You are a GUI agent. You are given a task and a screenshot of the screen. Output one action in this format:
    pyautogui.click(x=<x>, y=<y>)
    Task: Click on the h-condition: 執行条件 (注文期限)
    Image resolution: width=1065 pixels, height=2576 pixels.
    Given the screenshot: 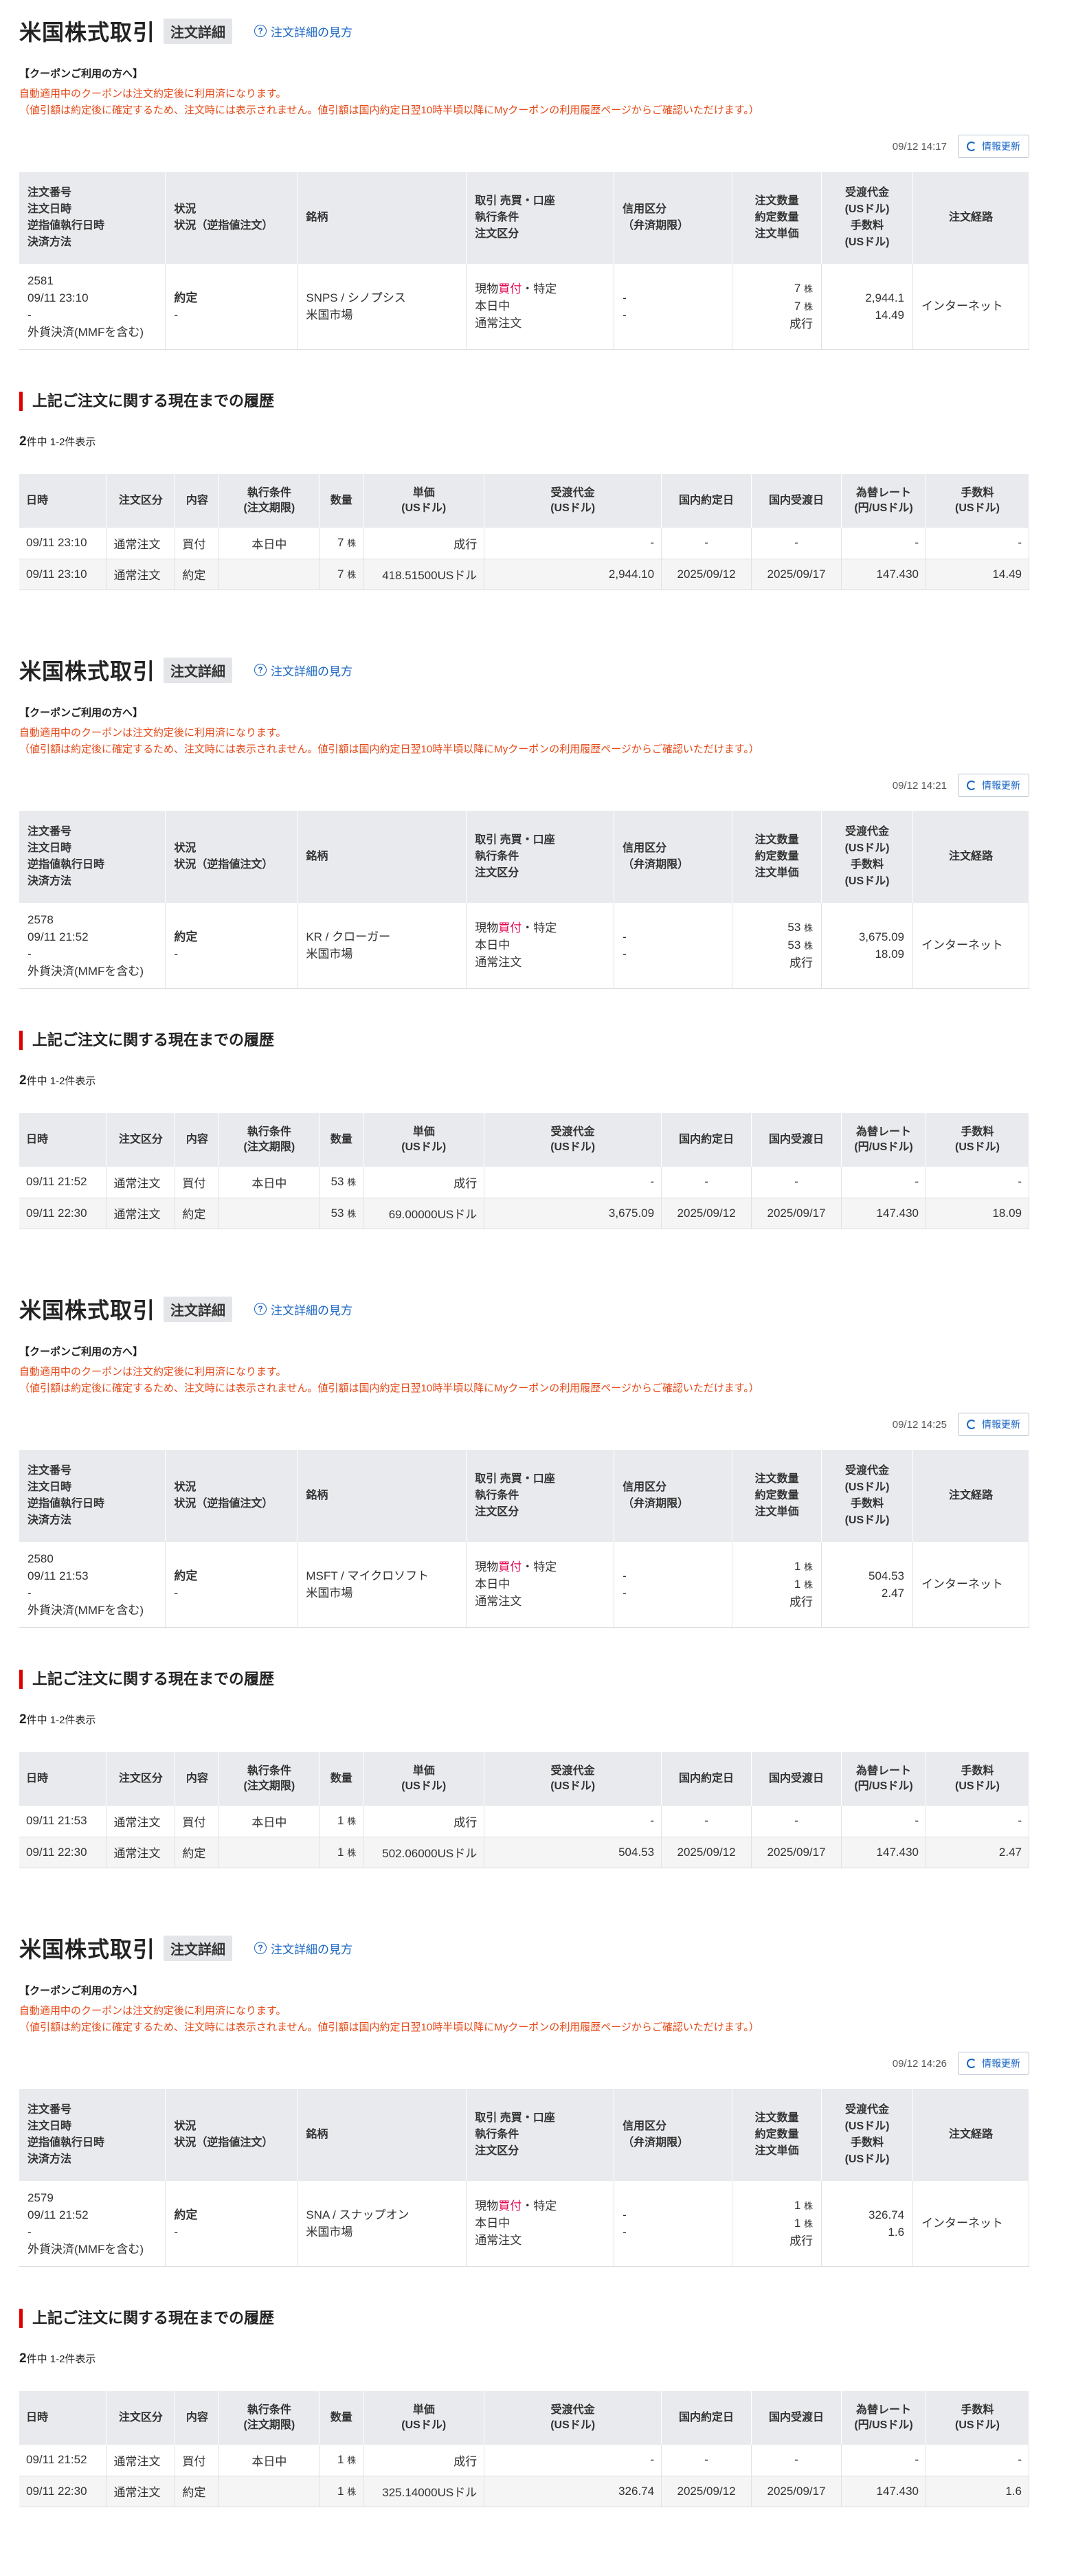 What is the action you would take?
    pyautogui.click(x=269, y=1779)
    